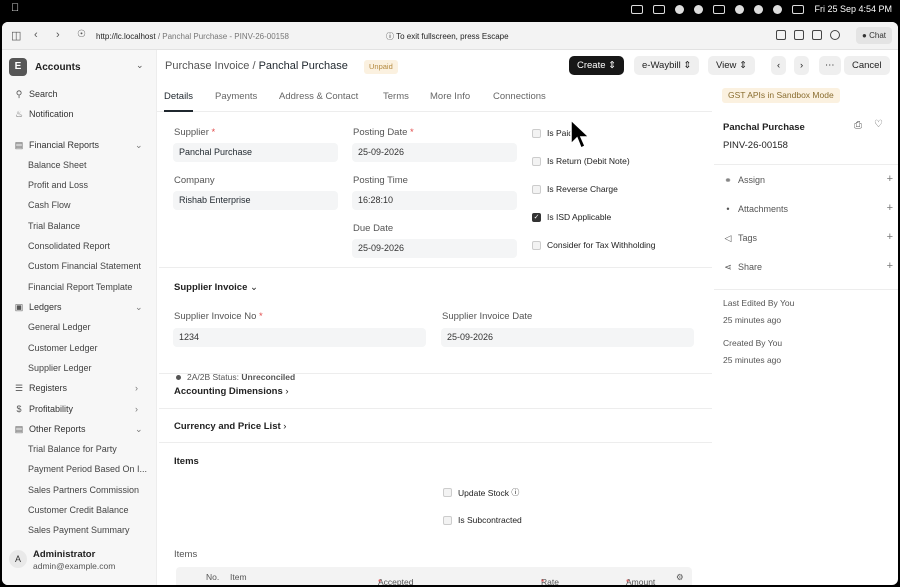  What do you see at coordinates (79, 145) in the screenshot?
I see `sidebar-item-financial-reports: ▤ Financial Reports ⌄` at bounding box center [79, 145].